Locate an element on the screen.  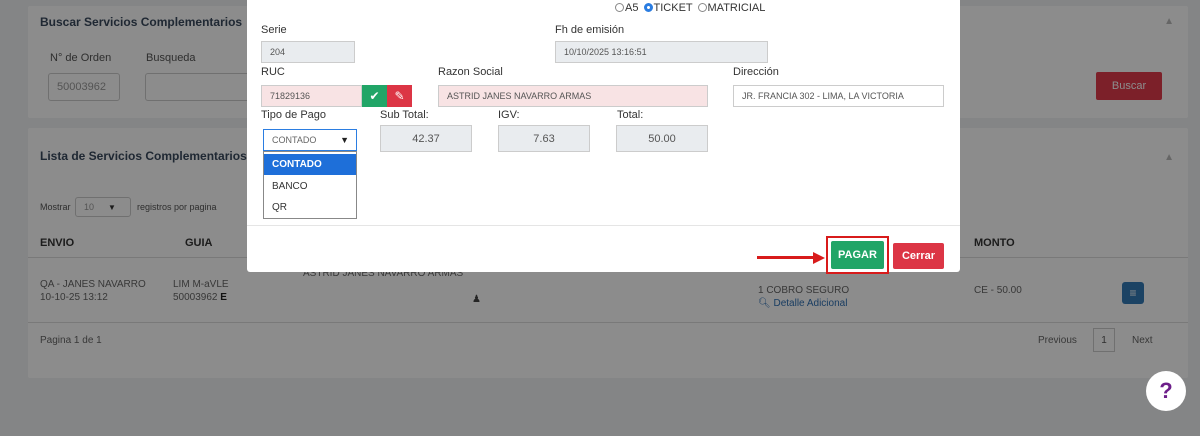
radio-ticket is located at coordinates (648, 7).